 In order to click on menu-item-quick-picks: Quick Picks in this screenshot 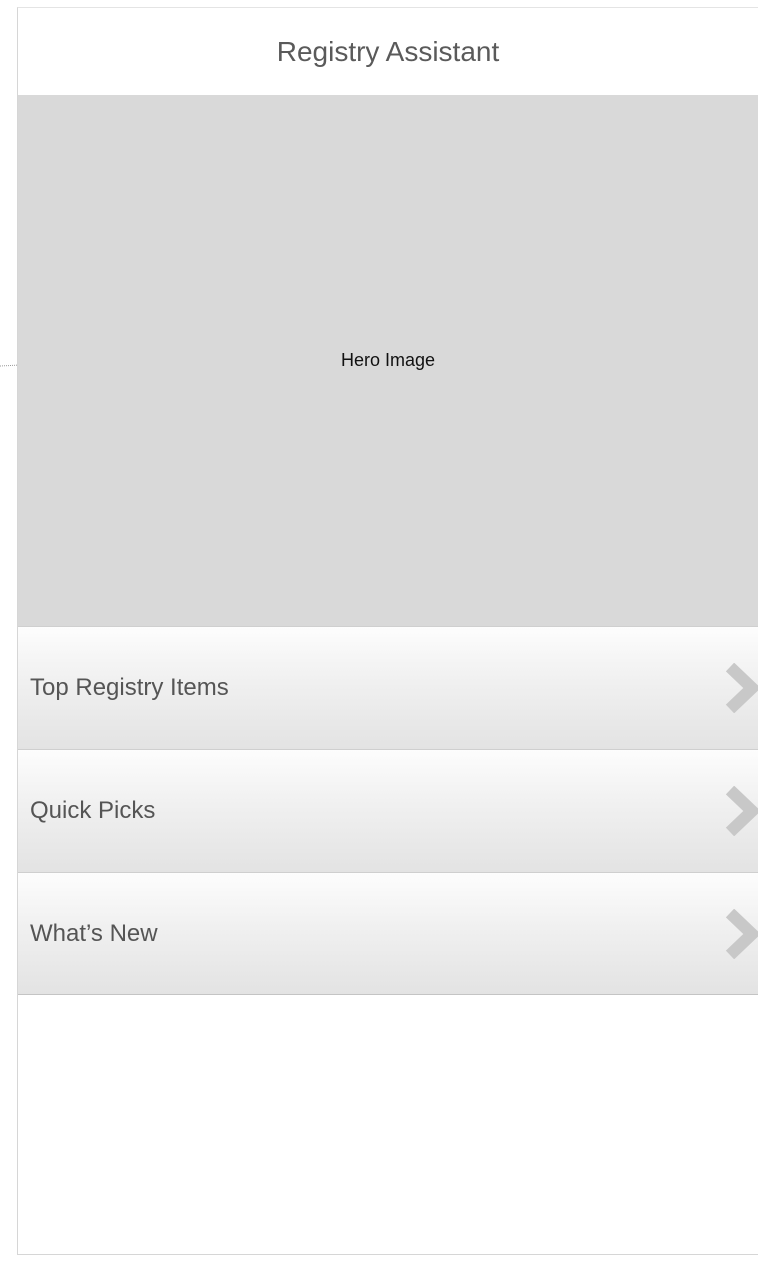, I will do `click(388, 810)`.